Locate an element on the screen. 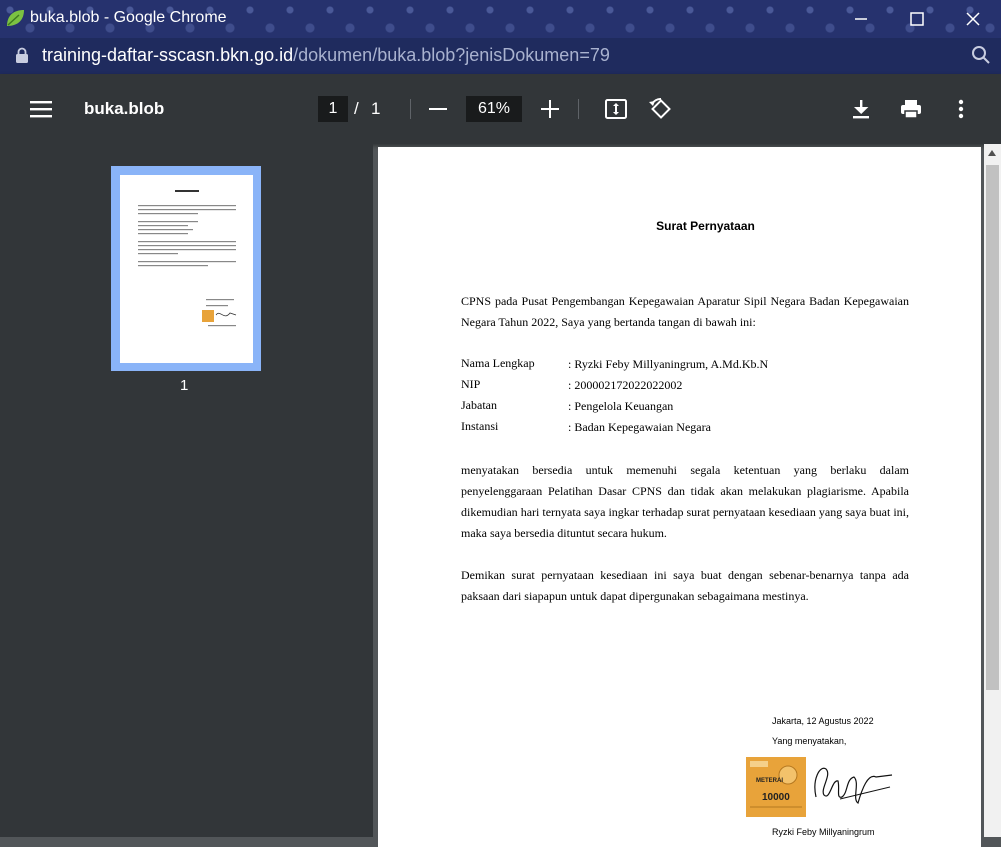  zoom-in-icon is located at coordinates (550, 109).